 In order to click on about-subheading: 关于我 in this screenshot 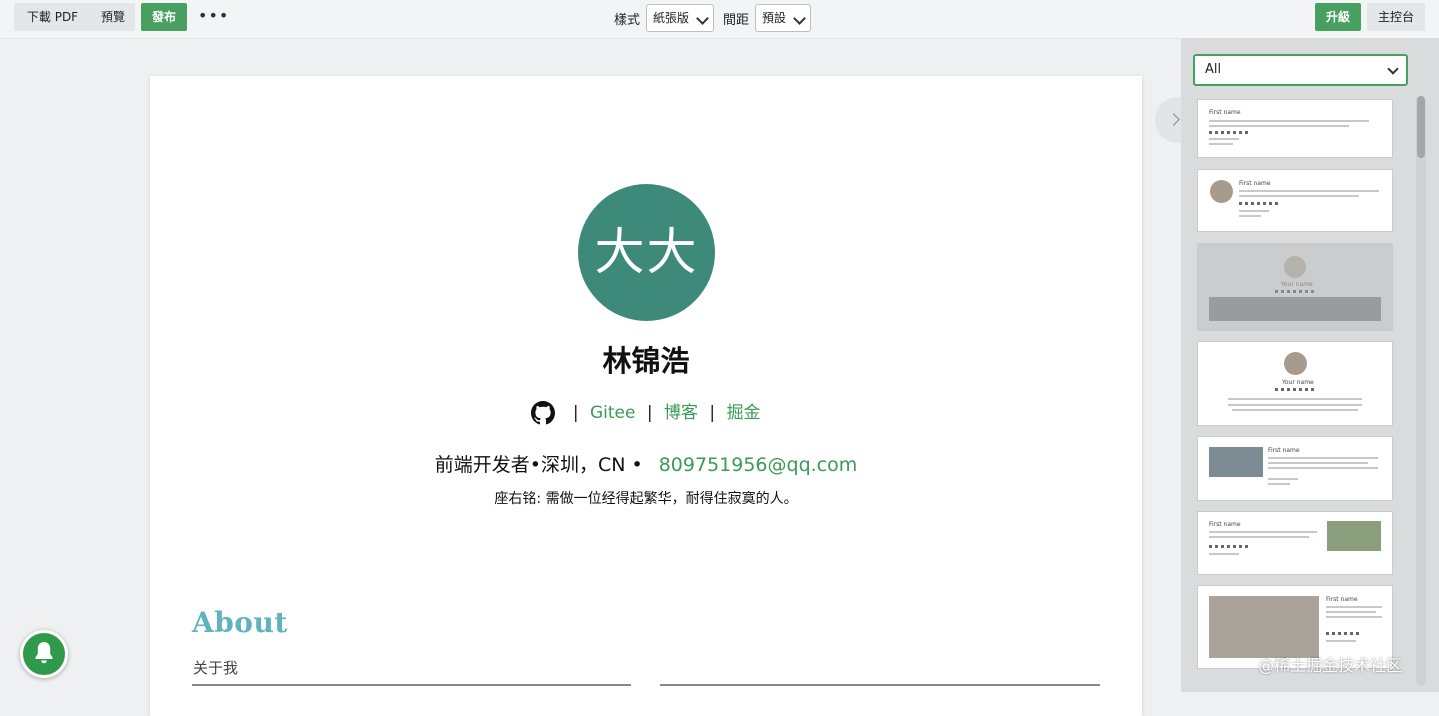, I will do `click(216, 668)`.